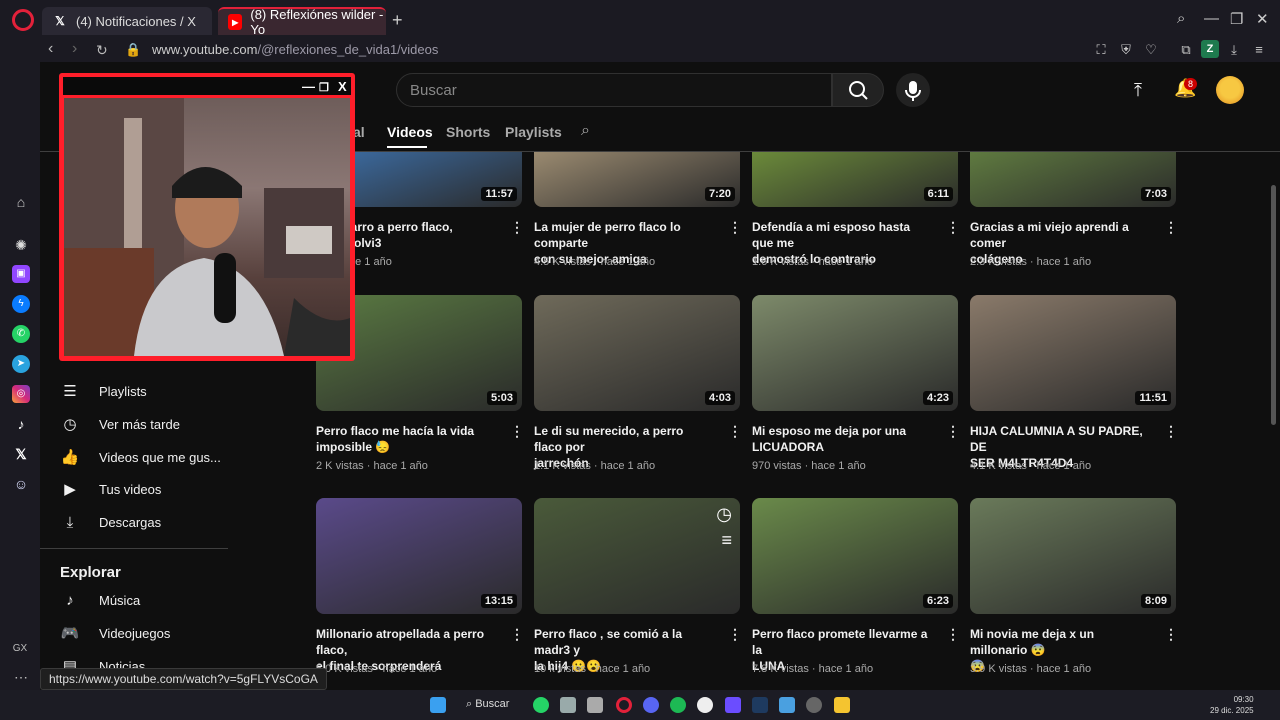 The height and width of the screenshot is (720, 1280). I want to click on gx-label: GX, so click(20, 649).